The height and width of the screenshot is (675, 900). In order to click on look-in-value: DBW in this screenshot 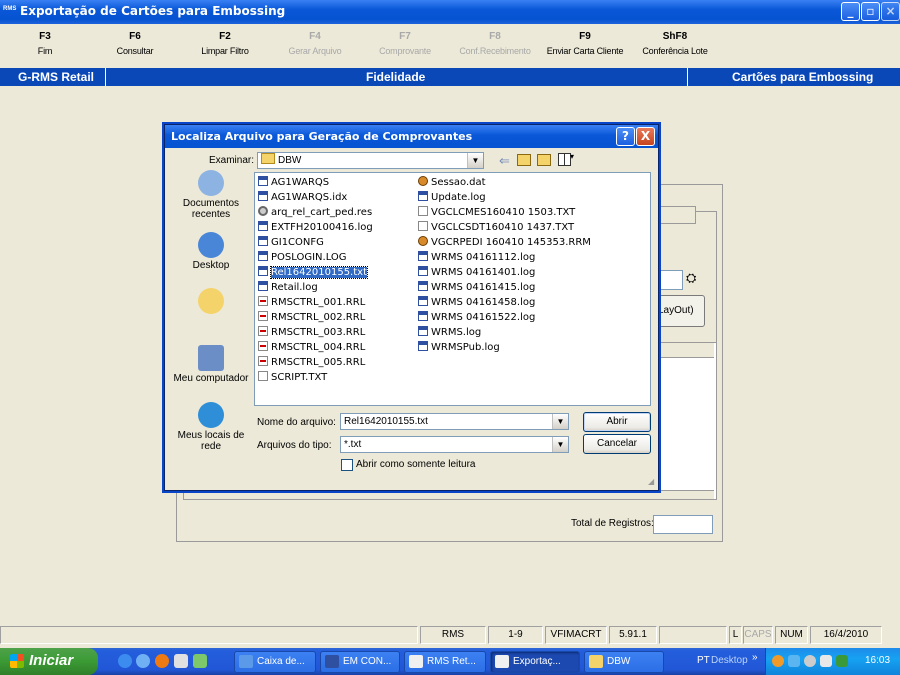, I will do `click(290, 160)`.